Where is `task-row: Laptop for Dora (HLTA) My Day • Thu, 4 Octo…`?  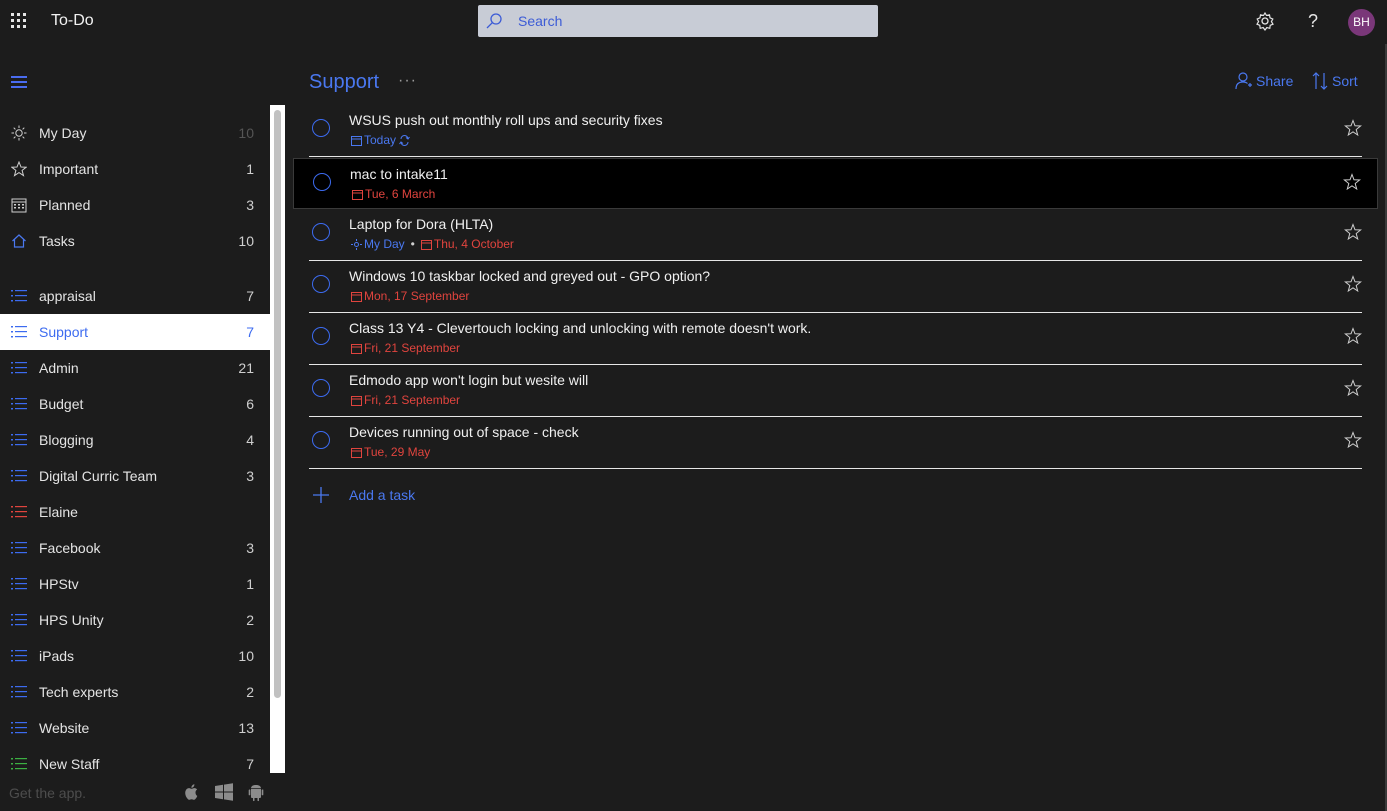
task-row: Laptop for Dora (HLTA) My Day • Thu, 4 Octo… is located at coordinates (835, 235).